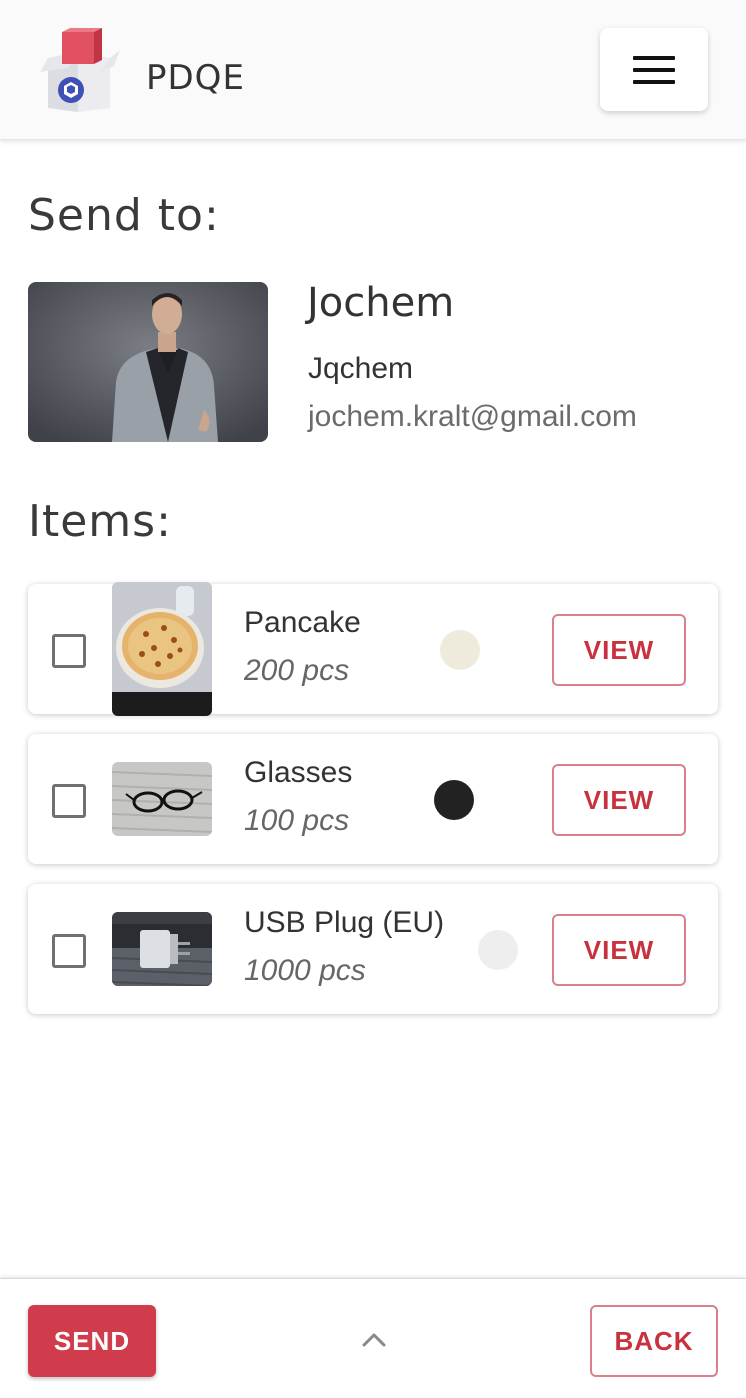 The width and height of the screenshot is (746, 1398). I want to click on item-card: USB Plug (EU) 1000 pcs VIEW, so click(373, 949).